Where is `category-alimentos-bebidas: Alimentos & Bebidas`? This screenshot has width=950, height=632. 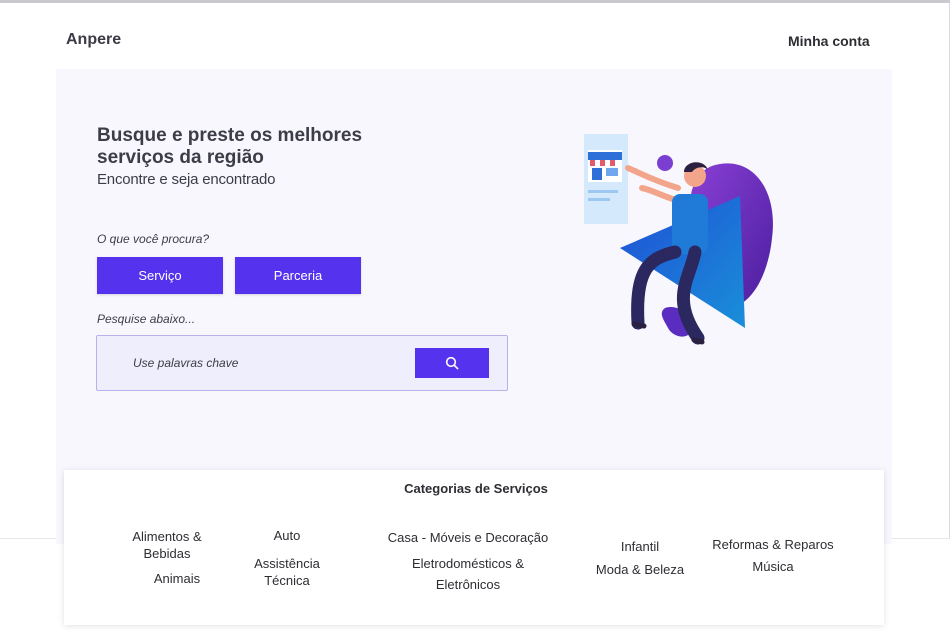
category-alimentos-bebidas: Alimentos & Bebidas is located at coordinates (167, 545).